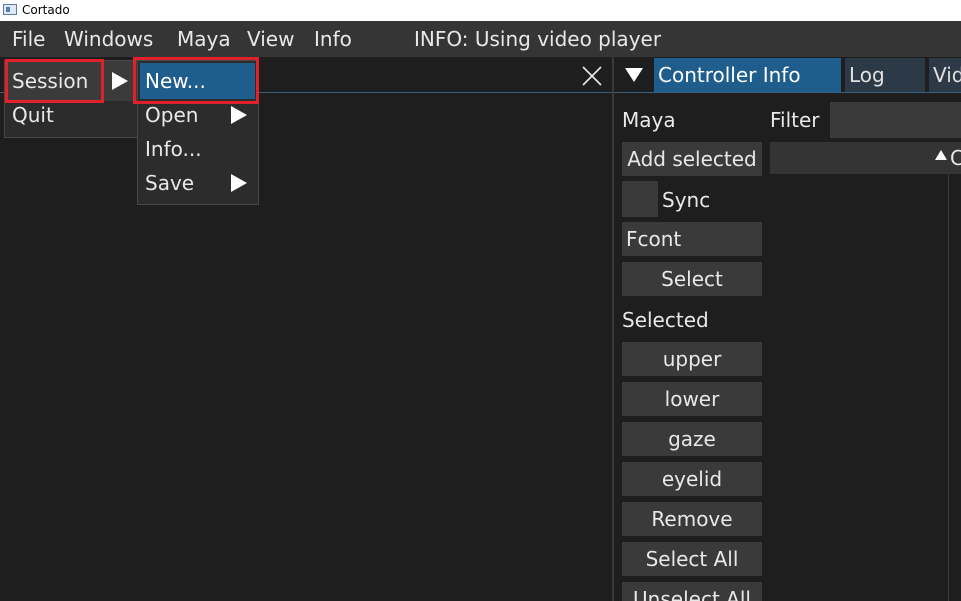 This screenshot has width=961, height=601. Describe the element at coordinates (692, 479) in the screenshot. I see `eyelid-button: eyelid` at that location.